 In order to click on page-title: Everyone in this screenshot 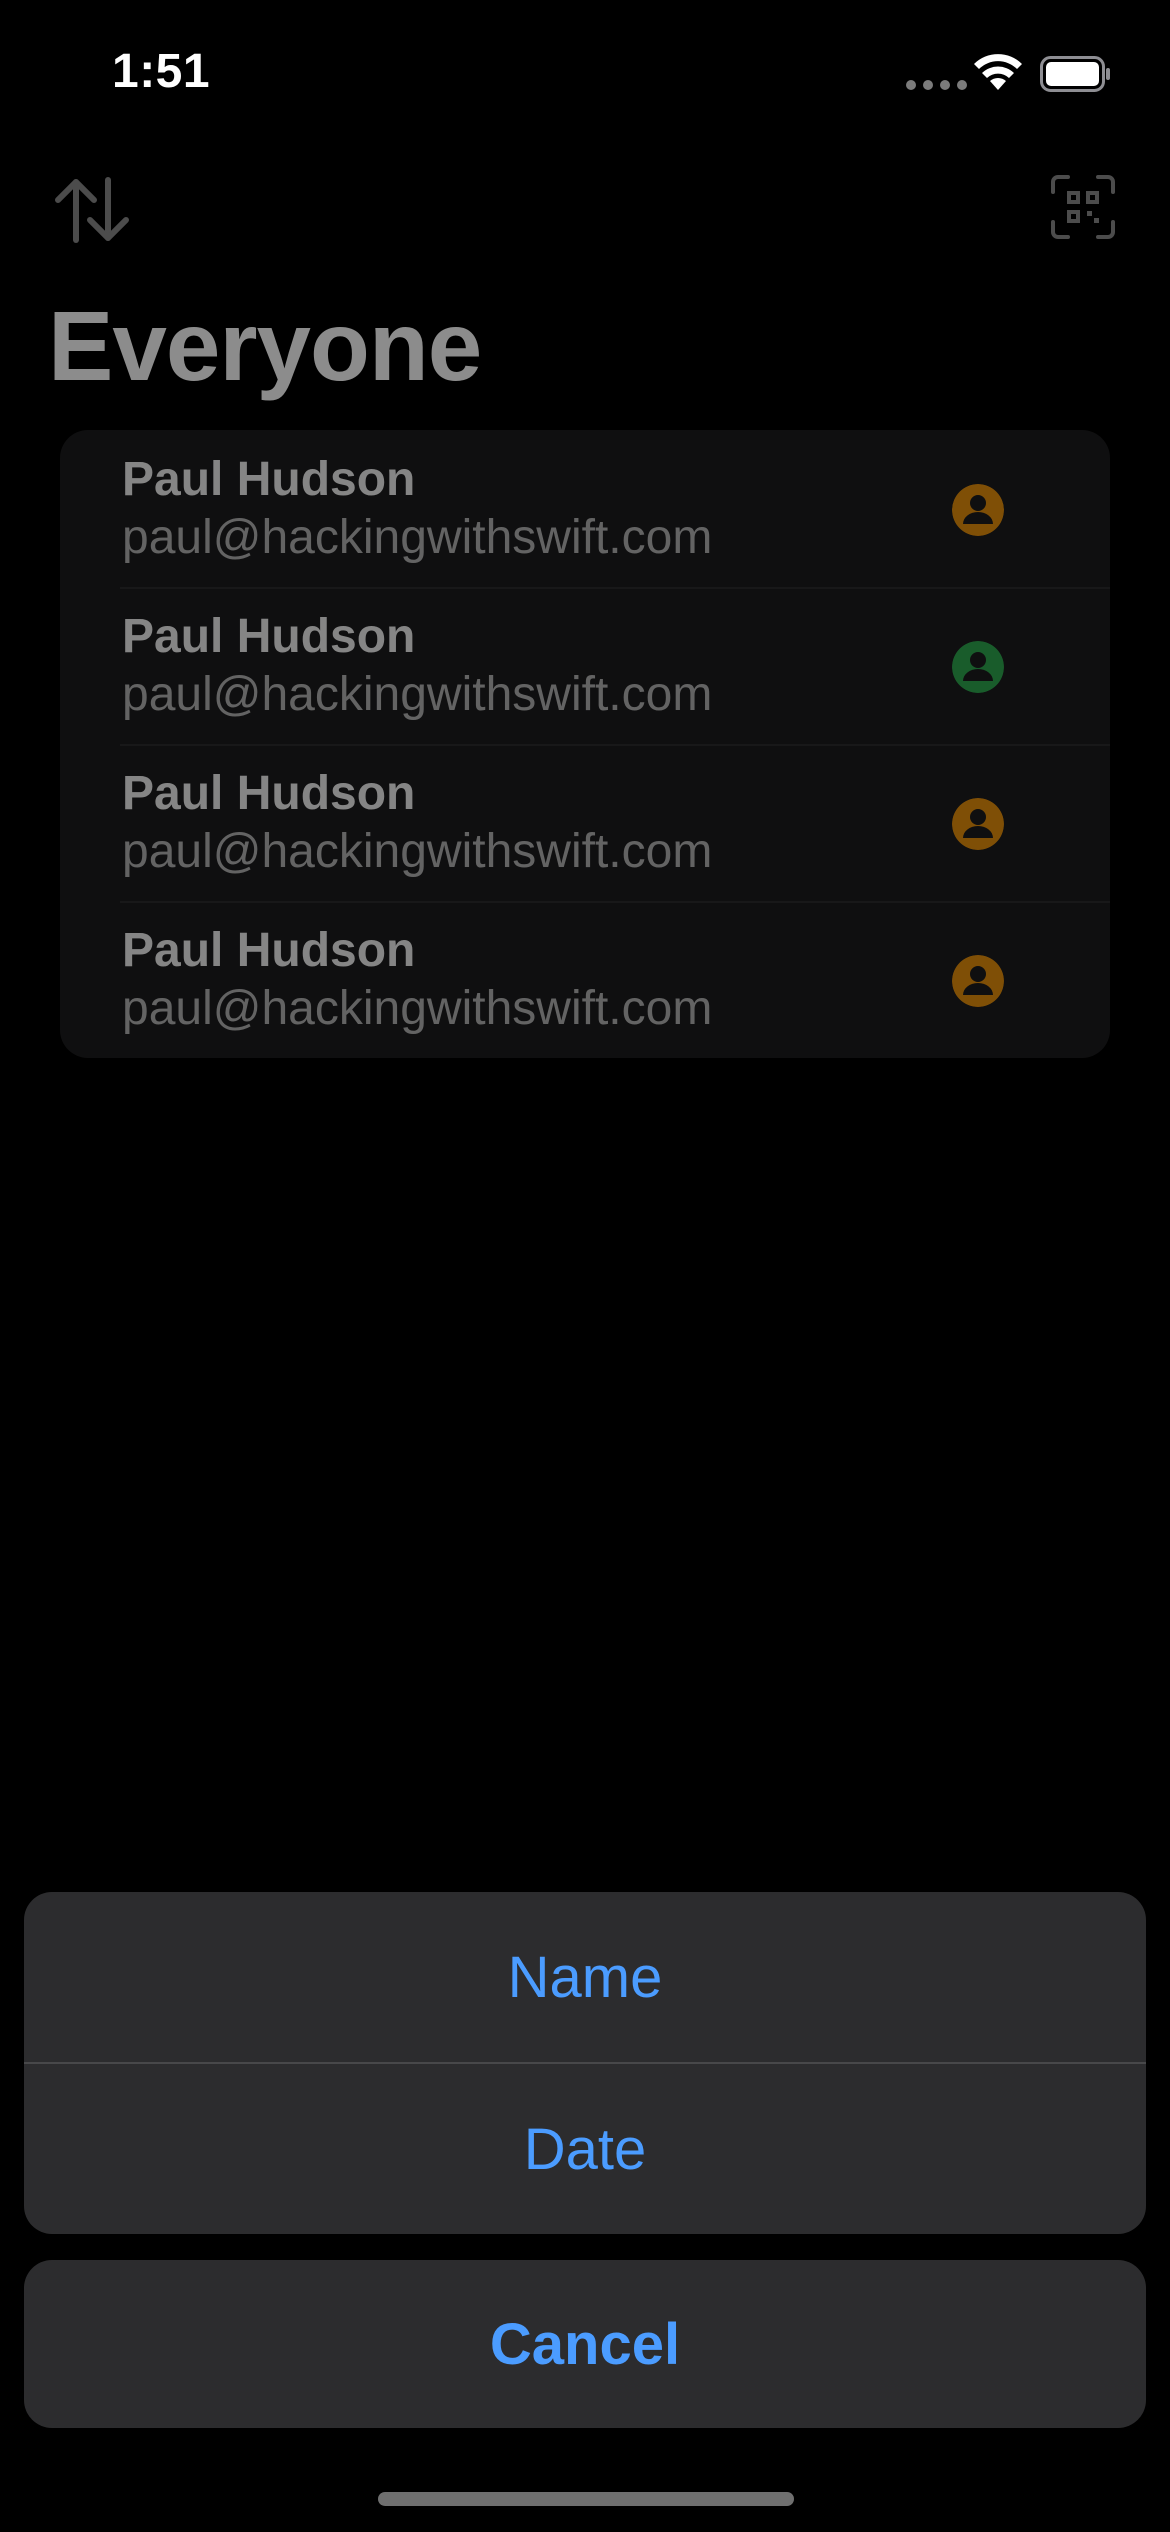, I will do `click(265, 346)`.